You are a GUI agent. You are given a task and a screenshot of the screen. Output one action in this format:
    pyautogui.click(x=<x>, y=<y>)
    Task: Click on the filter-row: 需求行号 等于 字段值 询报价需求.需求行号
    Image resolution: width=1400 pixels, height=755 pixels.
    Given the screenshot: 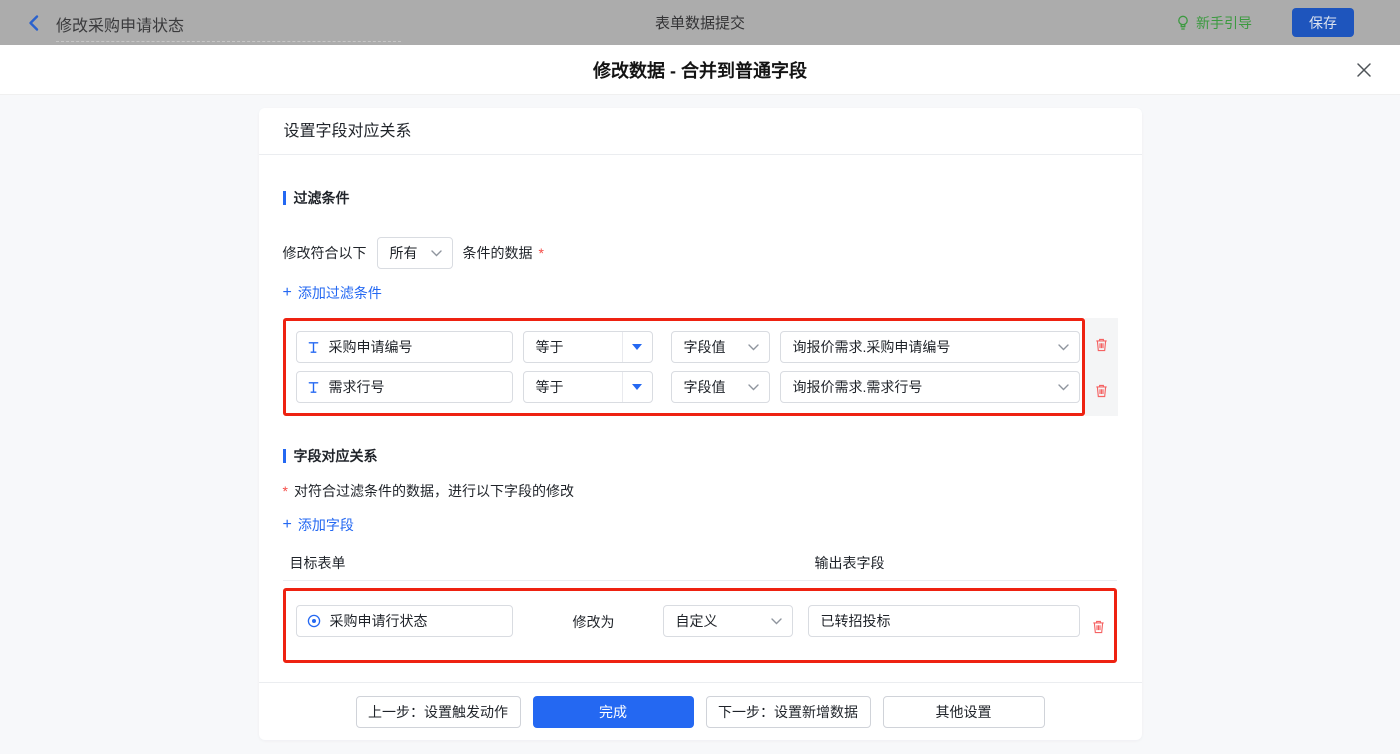 What is the action you would take?
    pyautogui.click(x=688, y=387)
    